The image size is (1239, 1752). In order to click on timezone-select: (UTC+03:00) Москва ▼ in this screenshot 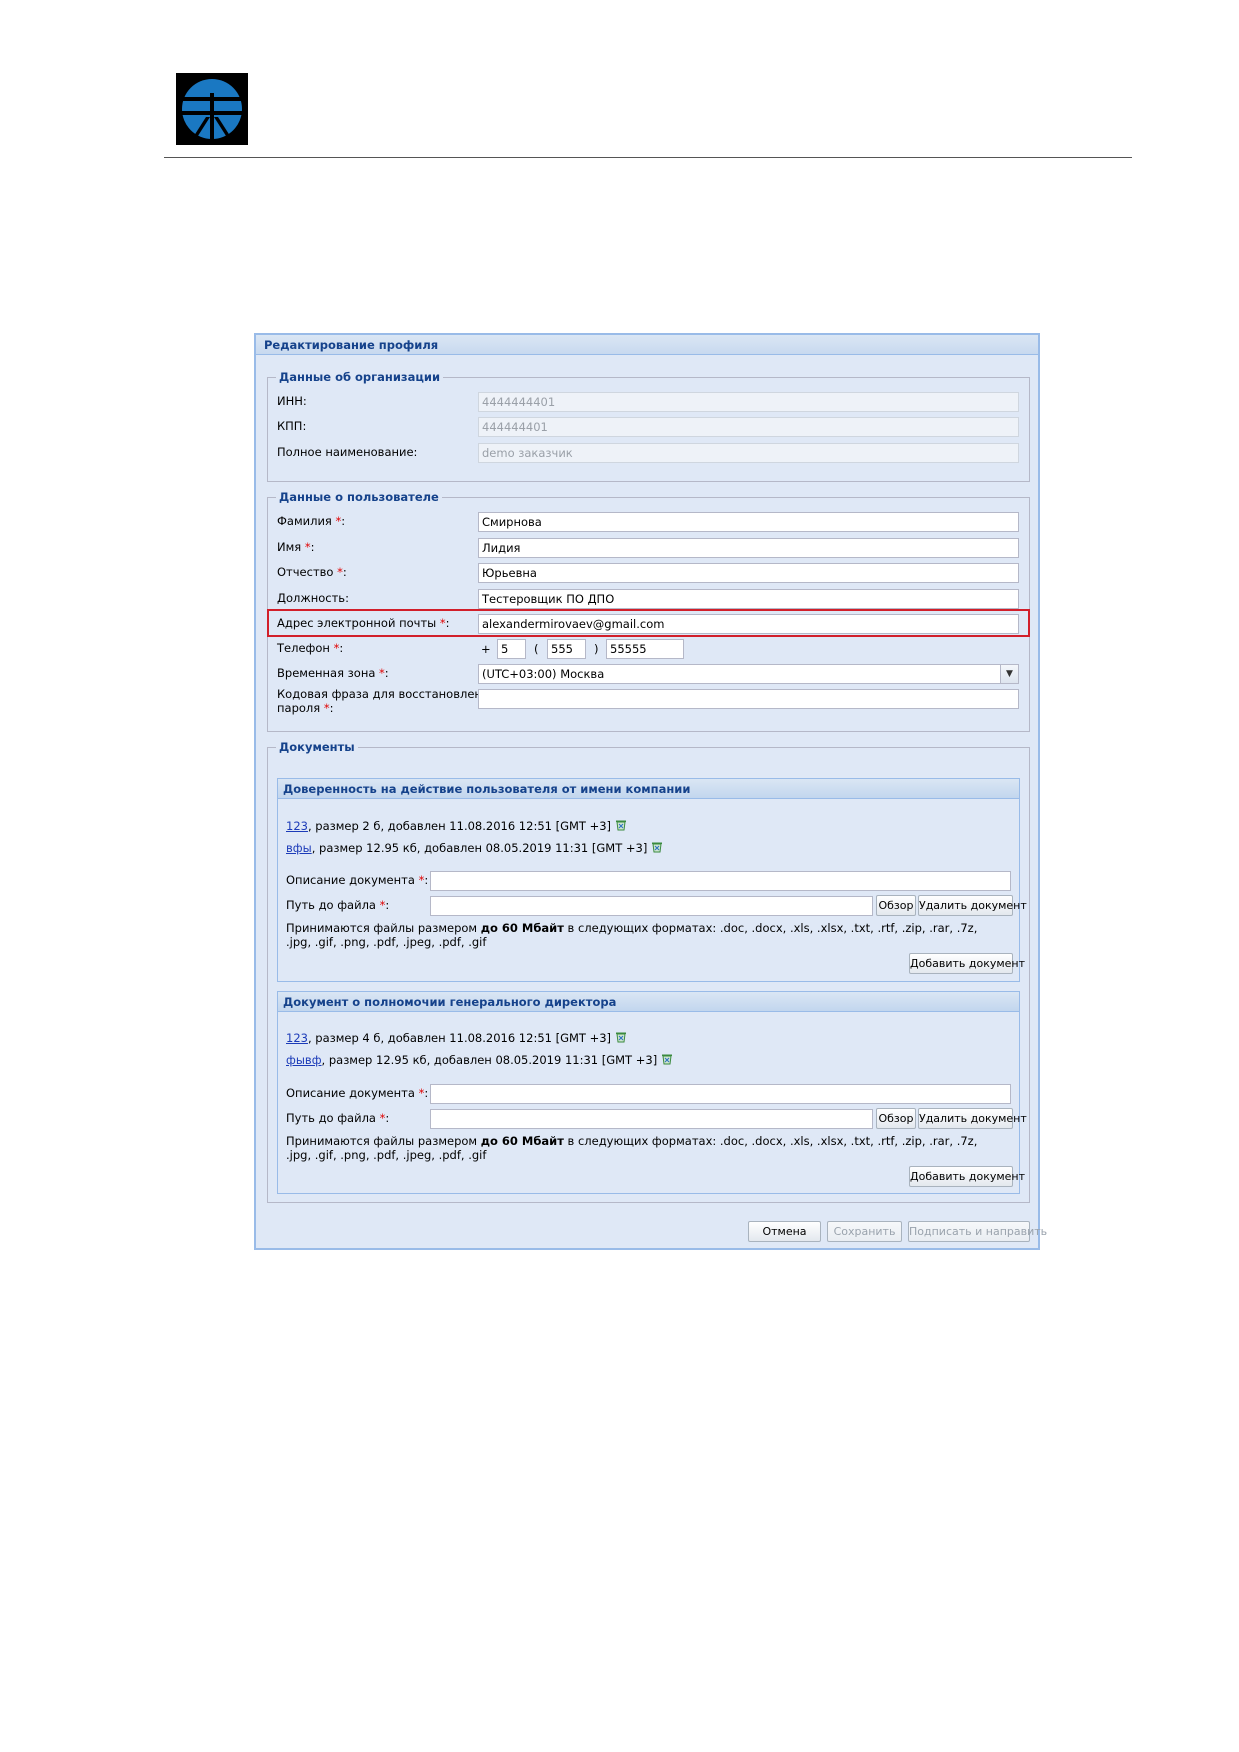, I will do `click(748, 674)`.